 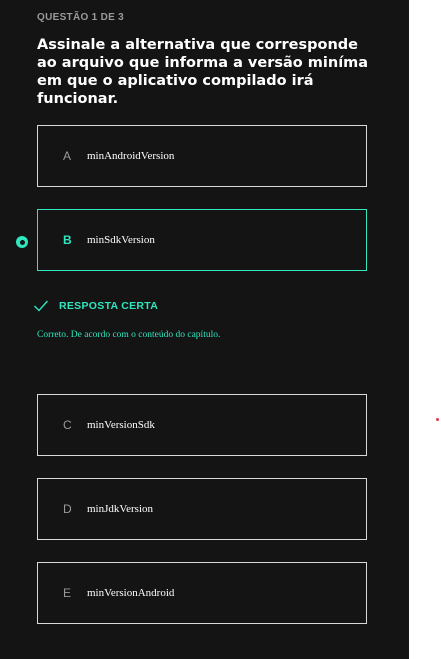 I want to click on feedback-title: RESPOSTA CERTA, so click(x=95, y=306).